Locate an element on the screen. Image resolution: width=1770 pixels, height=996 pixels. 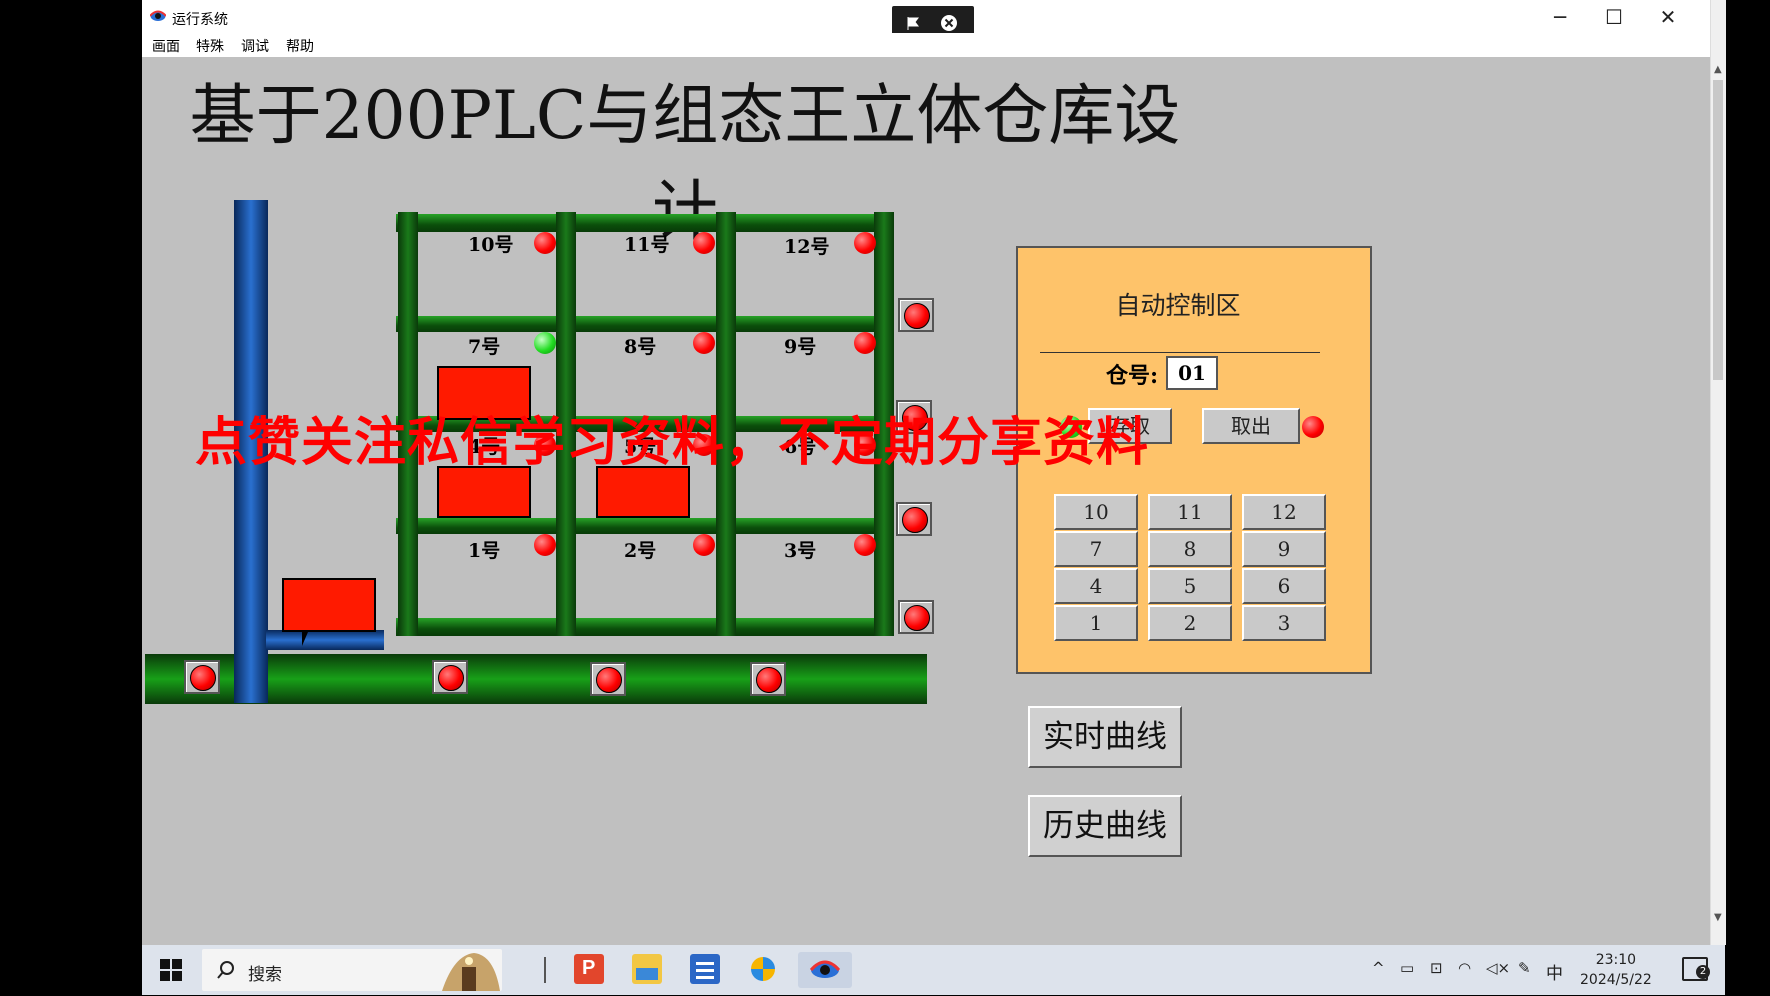
pen-icon: ✎ is located at coordinates (1524, 968).